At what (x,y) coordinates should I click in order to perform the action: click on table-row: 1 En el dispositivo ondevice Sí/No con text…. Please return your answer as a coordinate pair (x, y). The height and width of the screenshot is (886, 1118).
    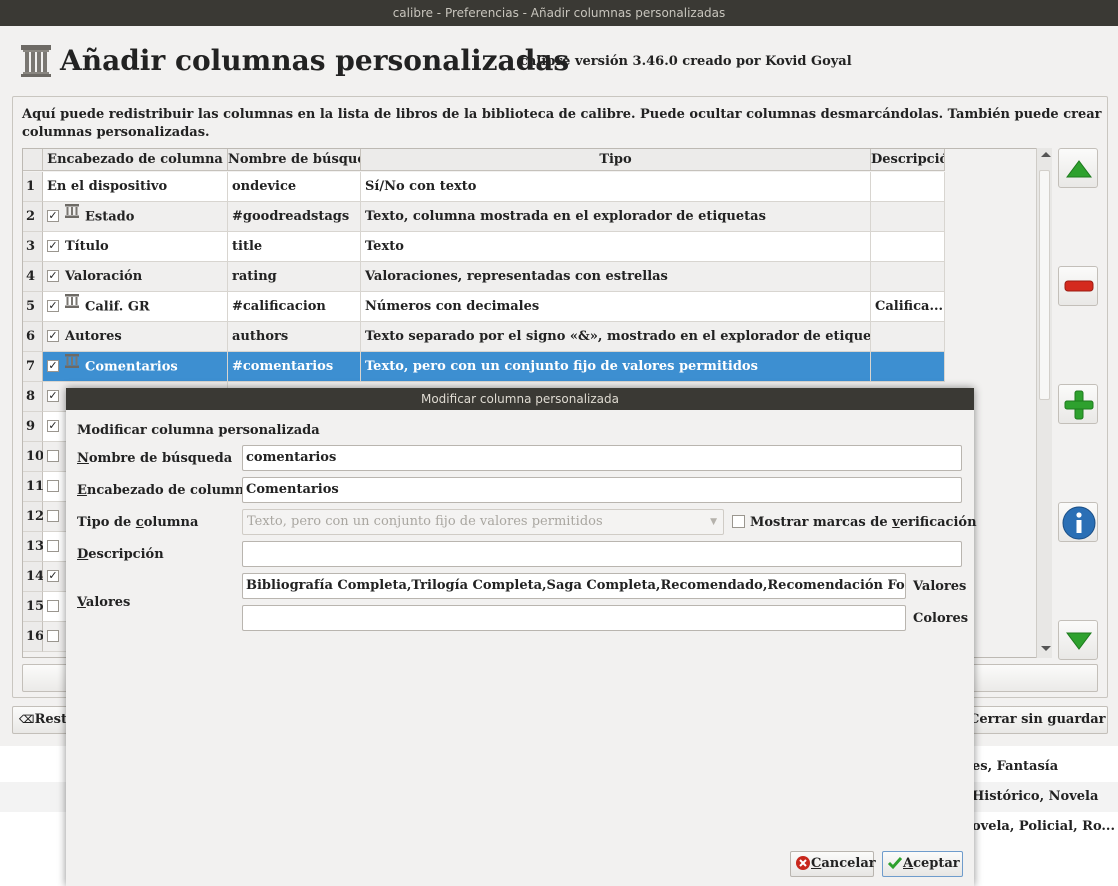
    Looking at the image, I should click on (484, 187).